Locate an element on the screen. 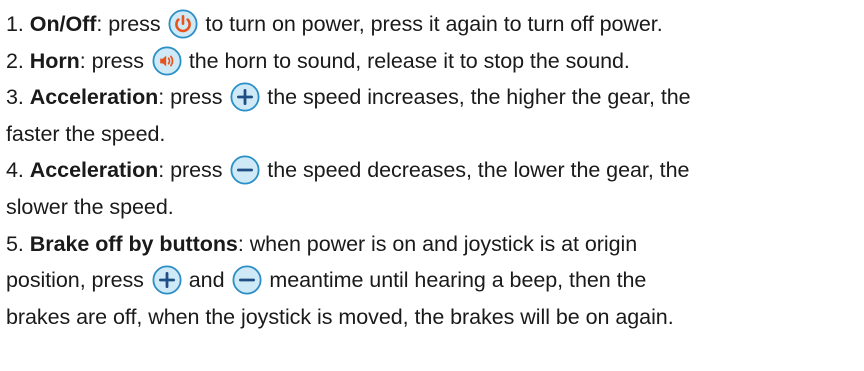 The width and height of the screenshot is (864, 371). item-text: meantime until hearing a beep, then the is located at coordinates (458, 280).